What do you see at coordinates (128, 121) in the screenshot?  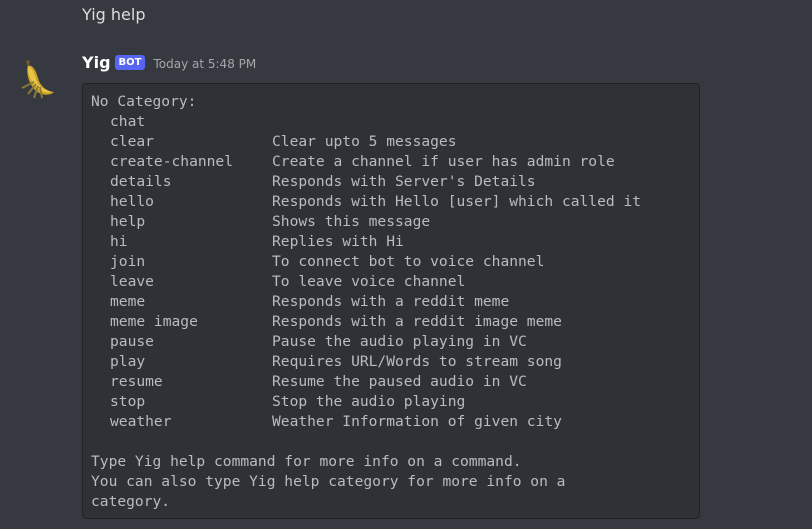 I see `command-name: chat` at bounding box center [128, 121].